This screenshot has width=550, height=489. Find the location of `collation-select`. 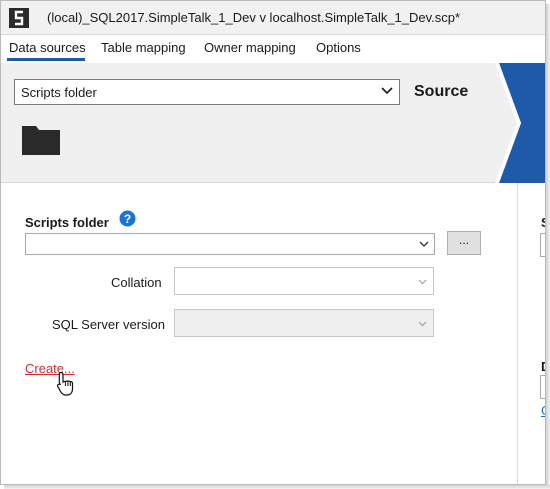

collation-select is located at coordinates (304, 281).